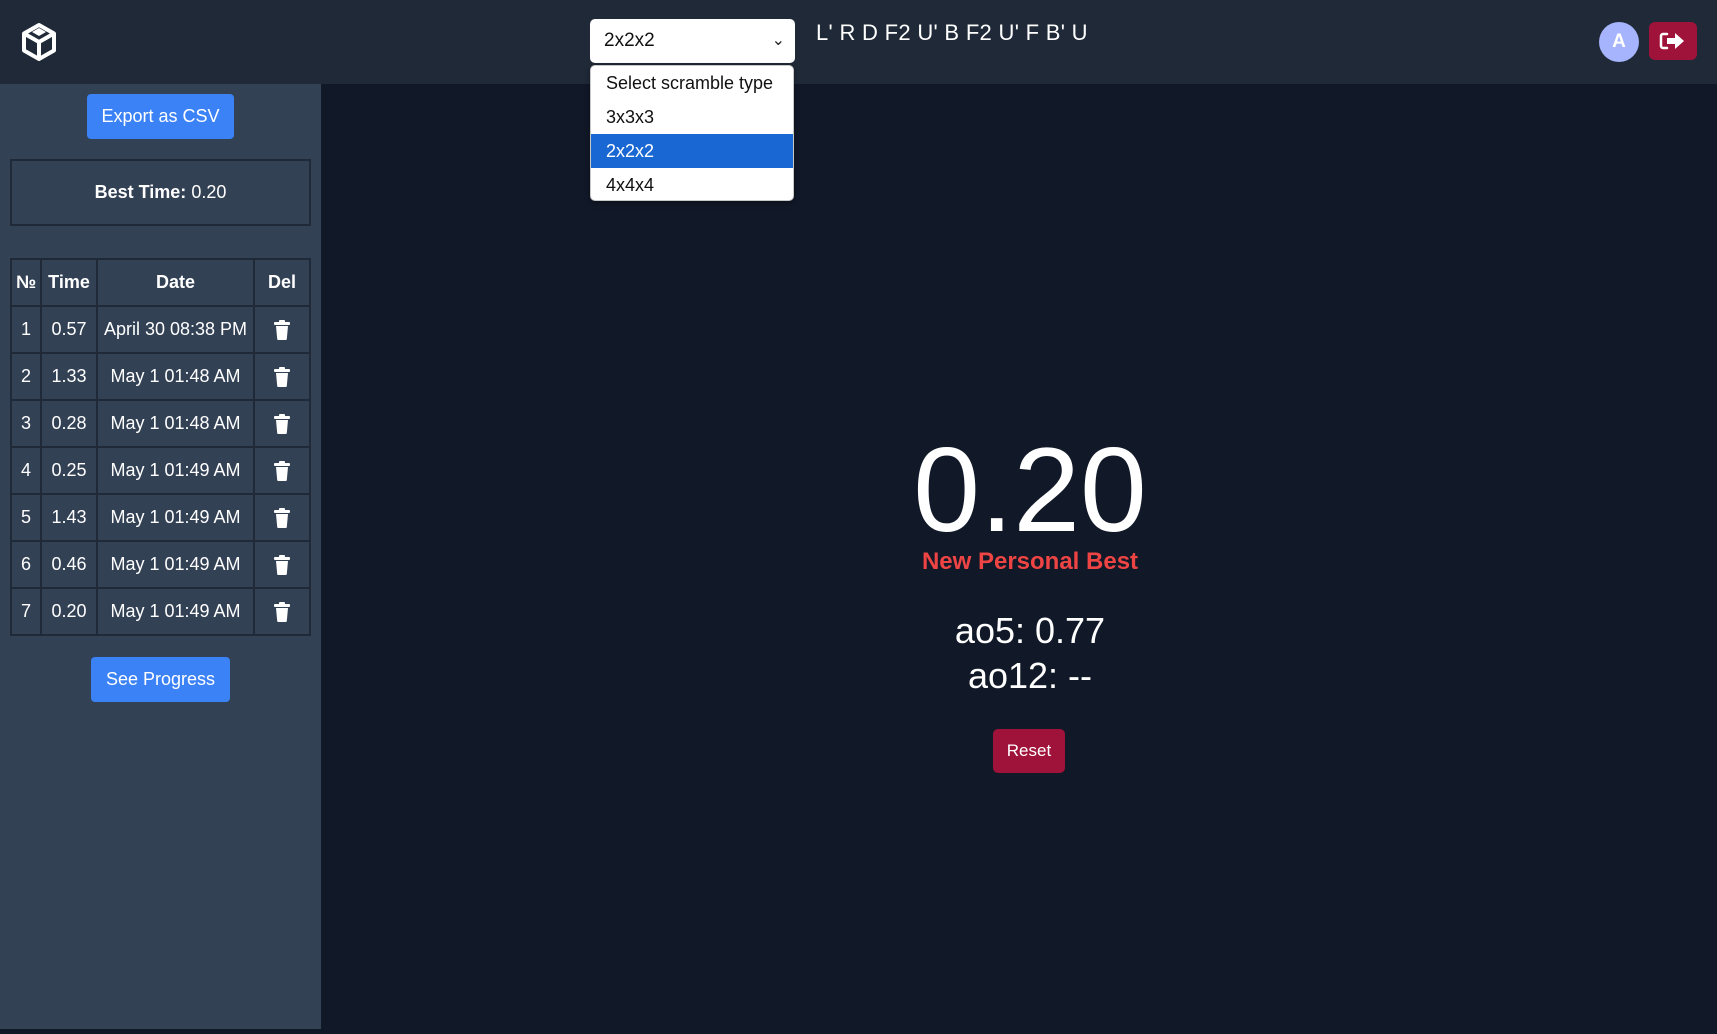 The height and width of the screenshot is (1034, 1717). I want to click on ao12-stat: ao12: --, so click(1030, 675).